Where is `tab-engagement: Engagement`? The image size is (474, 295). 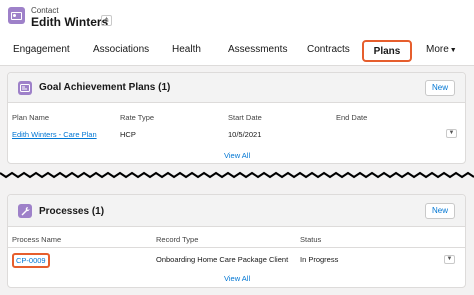
tab-engagement: Engagement is located at coordinates (41, 49).